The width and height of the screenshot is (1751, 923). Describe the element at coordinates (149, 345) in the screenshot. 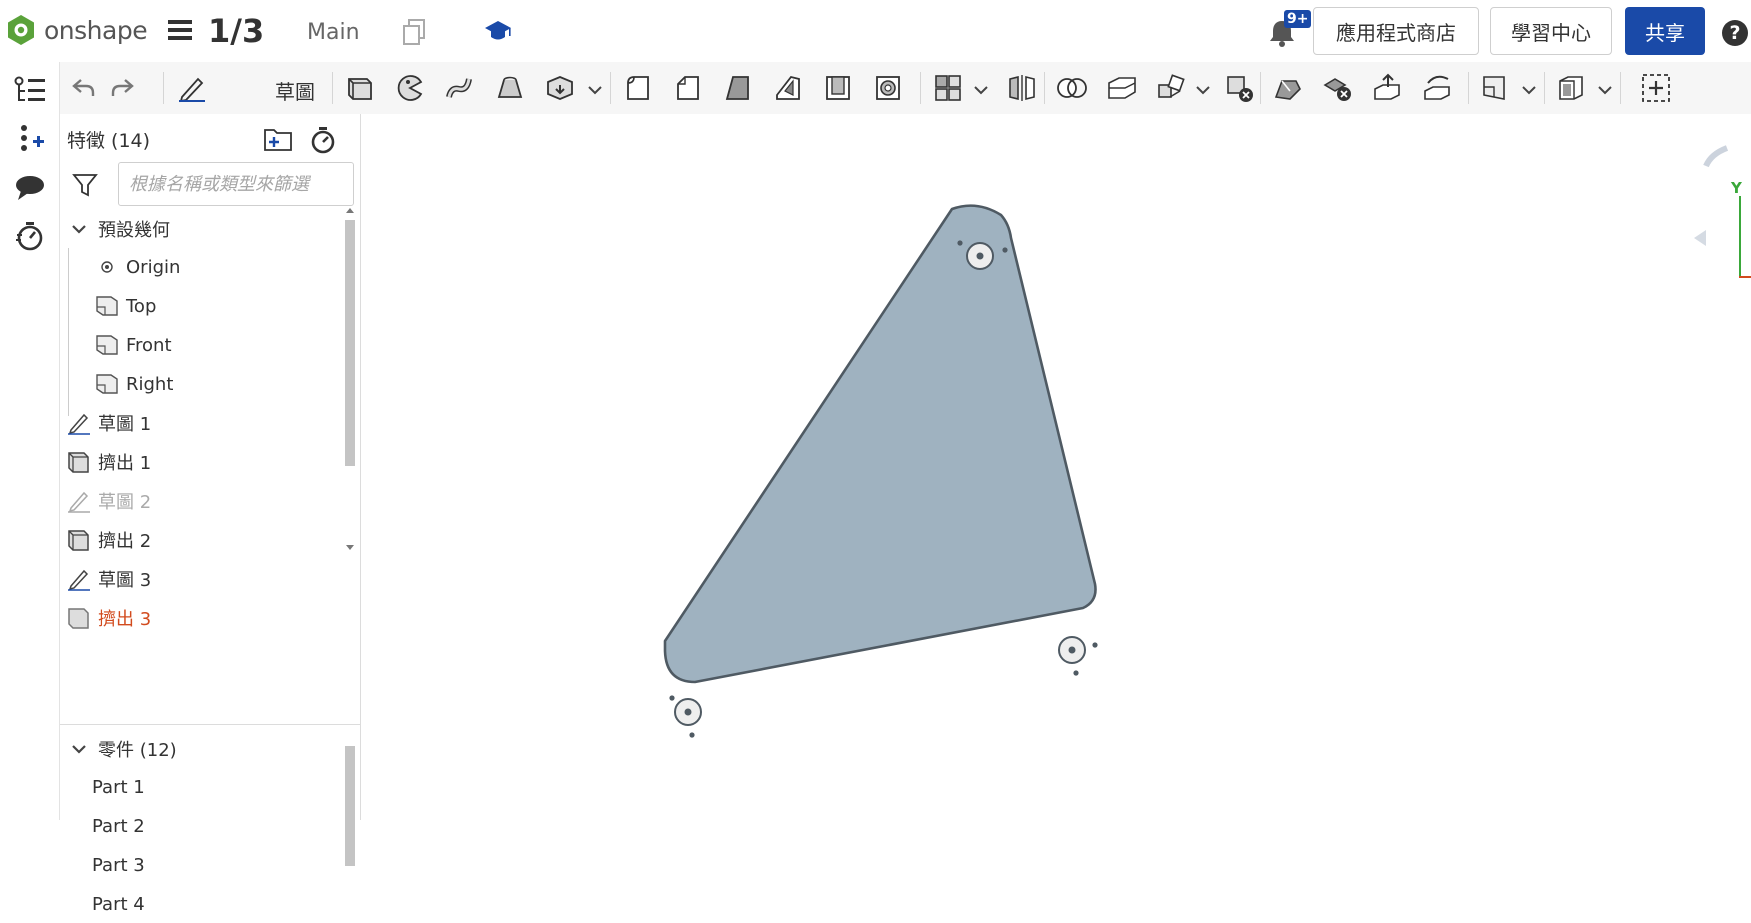

I see `plane-front-label: Front` at that location.